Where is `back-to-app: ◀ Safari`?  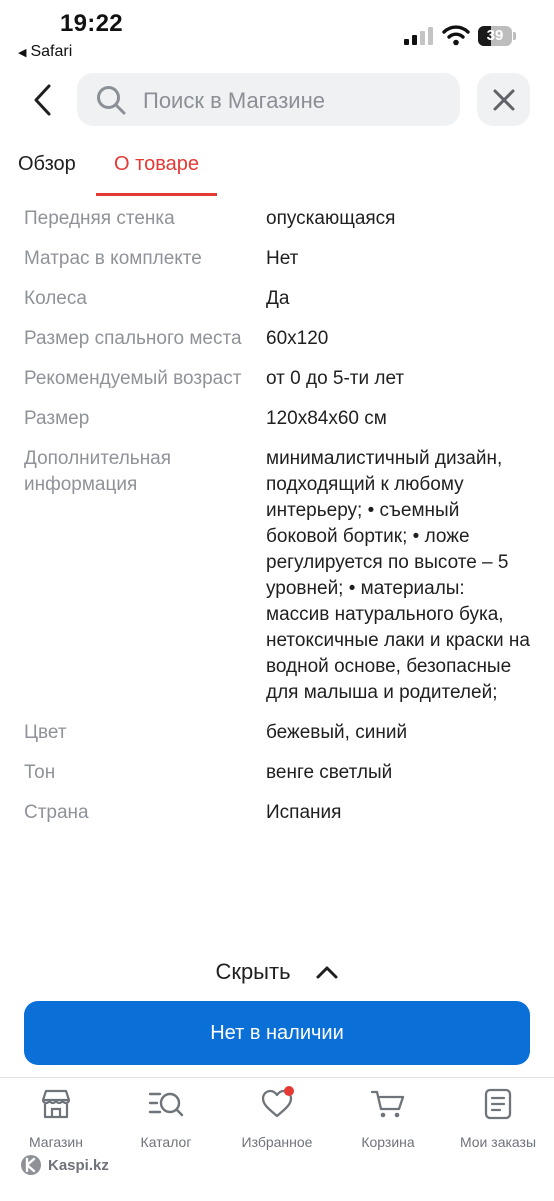 back-to-app: ◀ Safari is located at coordinates (45, 52).